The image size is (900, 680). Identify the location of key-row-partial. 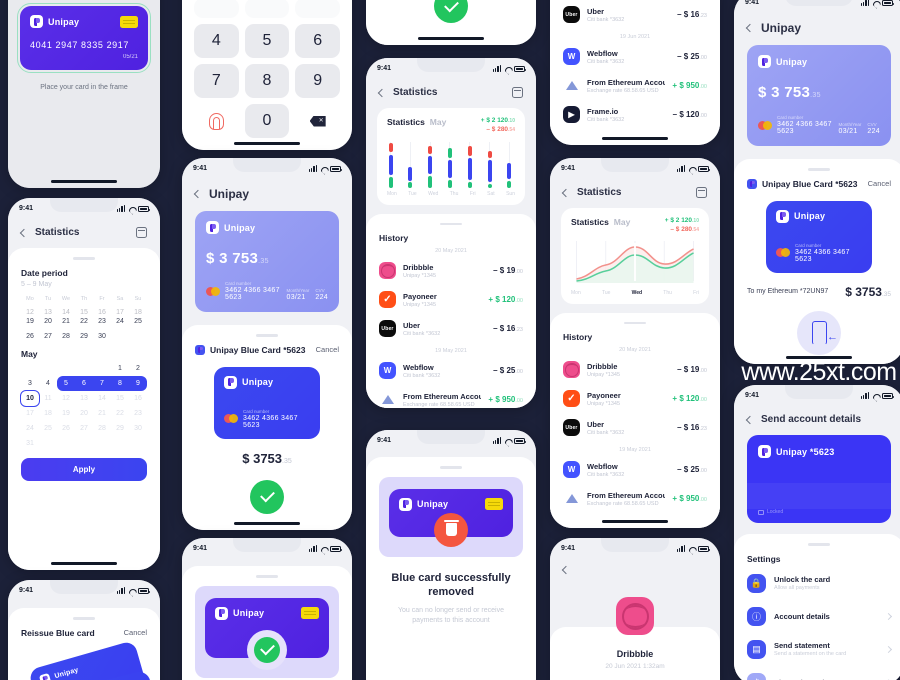
(317, 9).